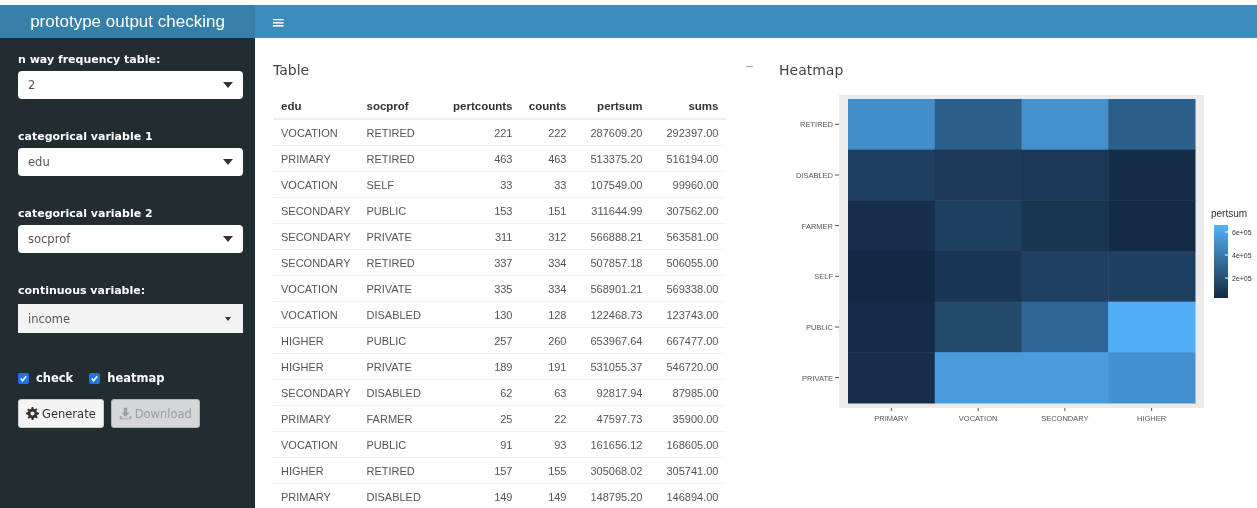 The image size is (1257, 508). Describe the element at coordinates (688, 392) in the screenshot. I see `table-cell: 87985.00` at that location.